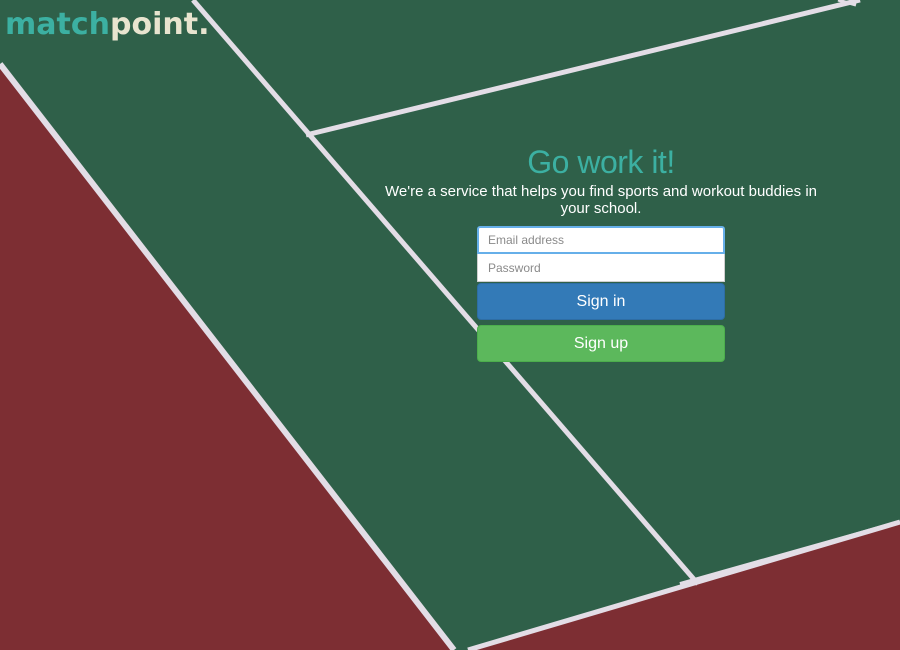 The image size is (900, 650). I want to click on email-input, so click(601, 240).